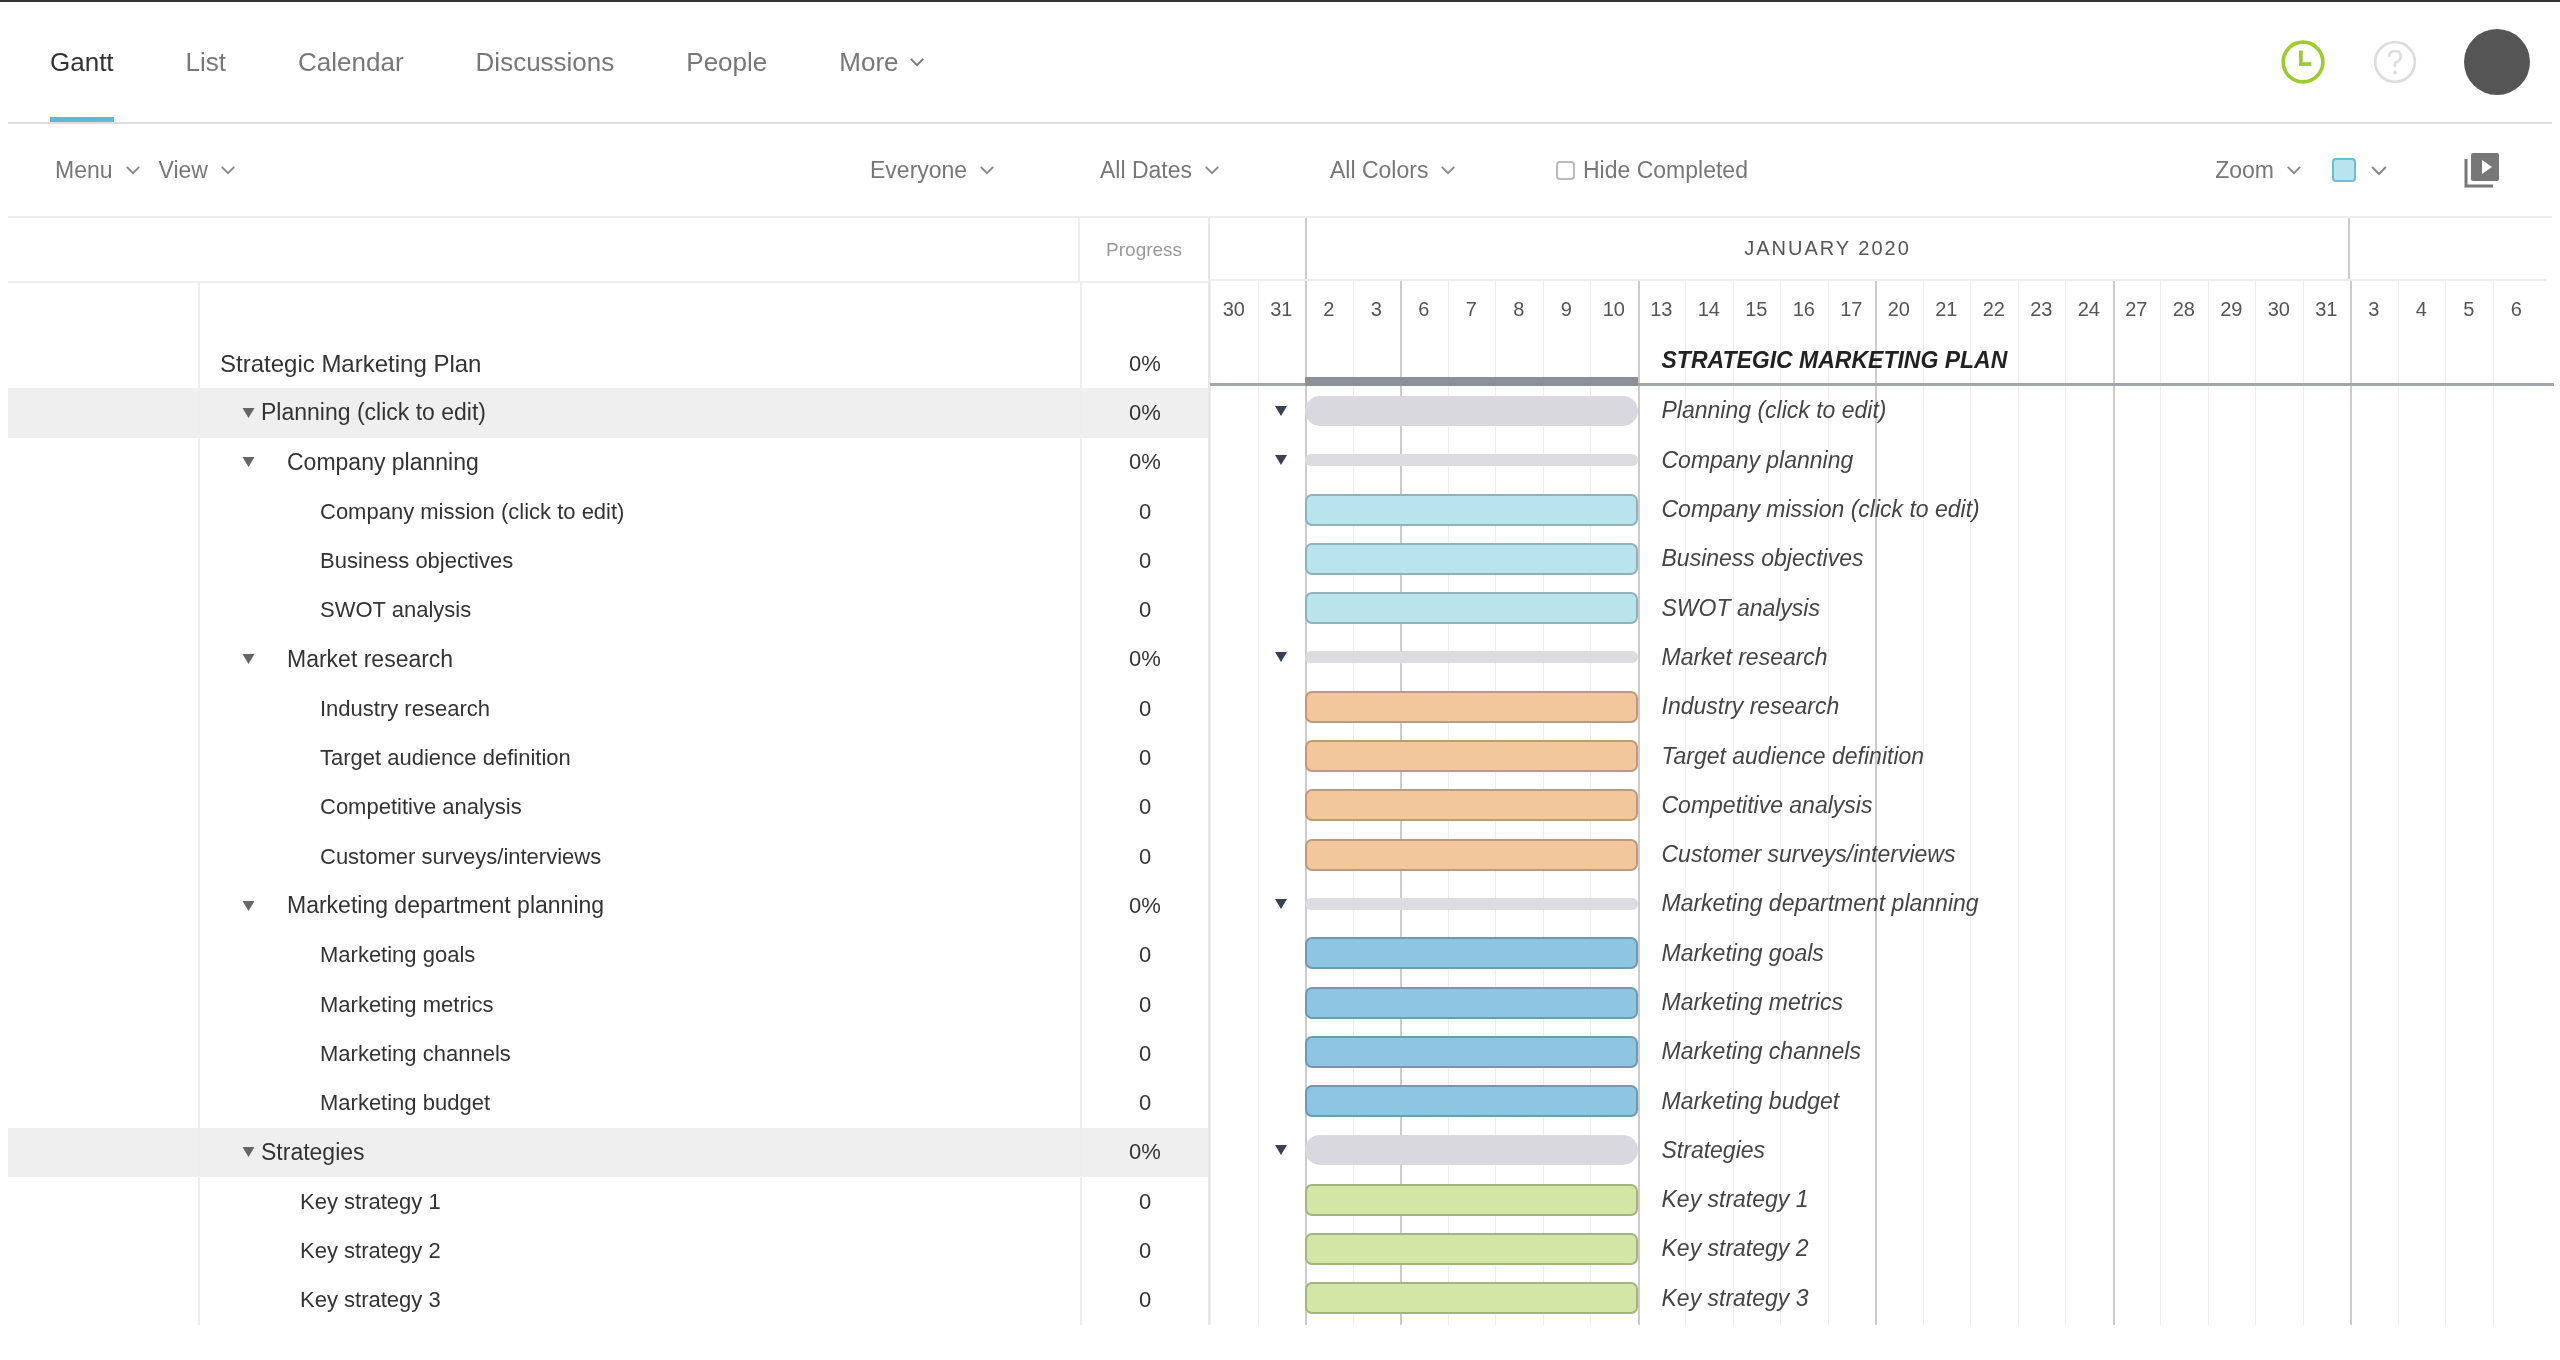 The image size is (2560, 1360). Describe the element at coordinates (1820, 509) in the screenshot. I see `bar-label: Company mission (click to edit)` at that location.